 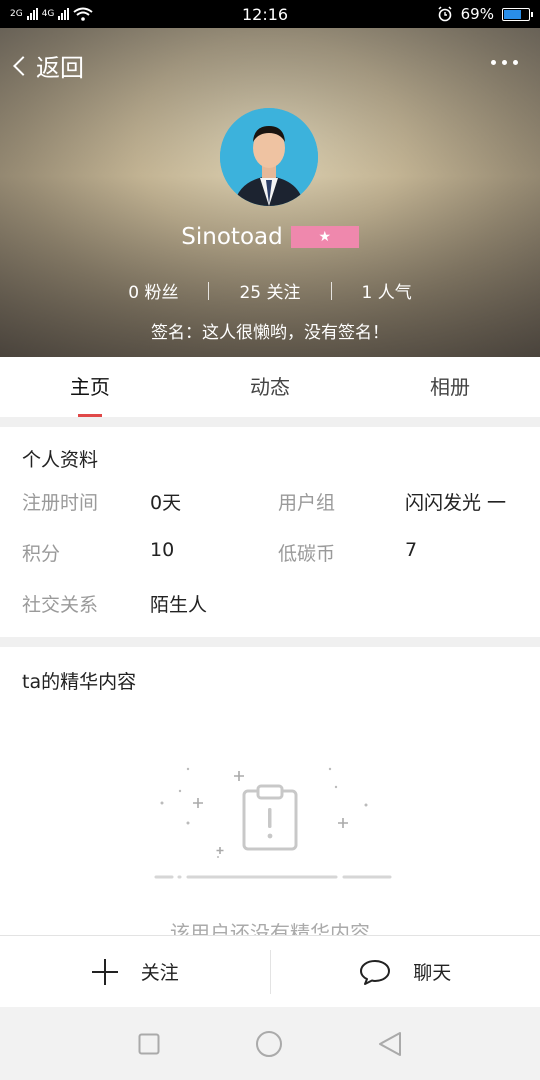 I want to click on user-group-label: 用户组, so click(x=307, y=503).